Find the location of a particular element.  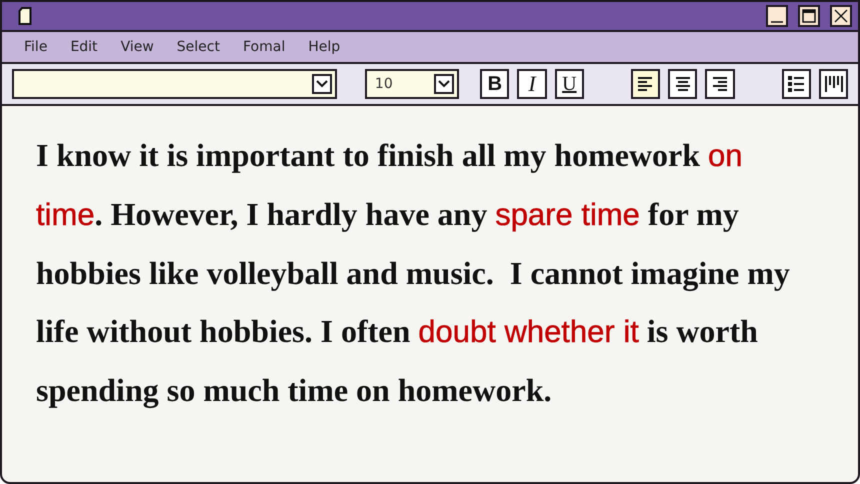

font-size-field: 10 is located at coordinates (411, 84).